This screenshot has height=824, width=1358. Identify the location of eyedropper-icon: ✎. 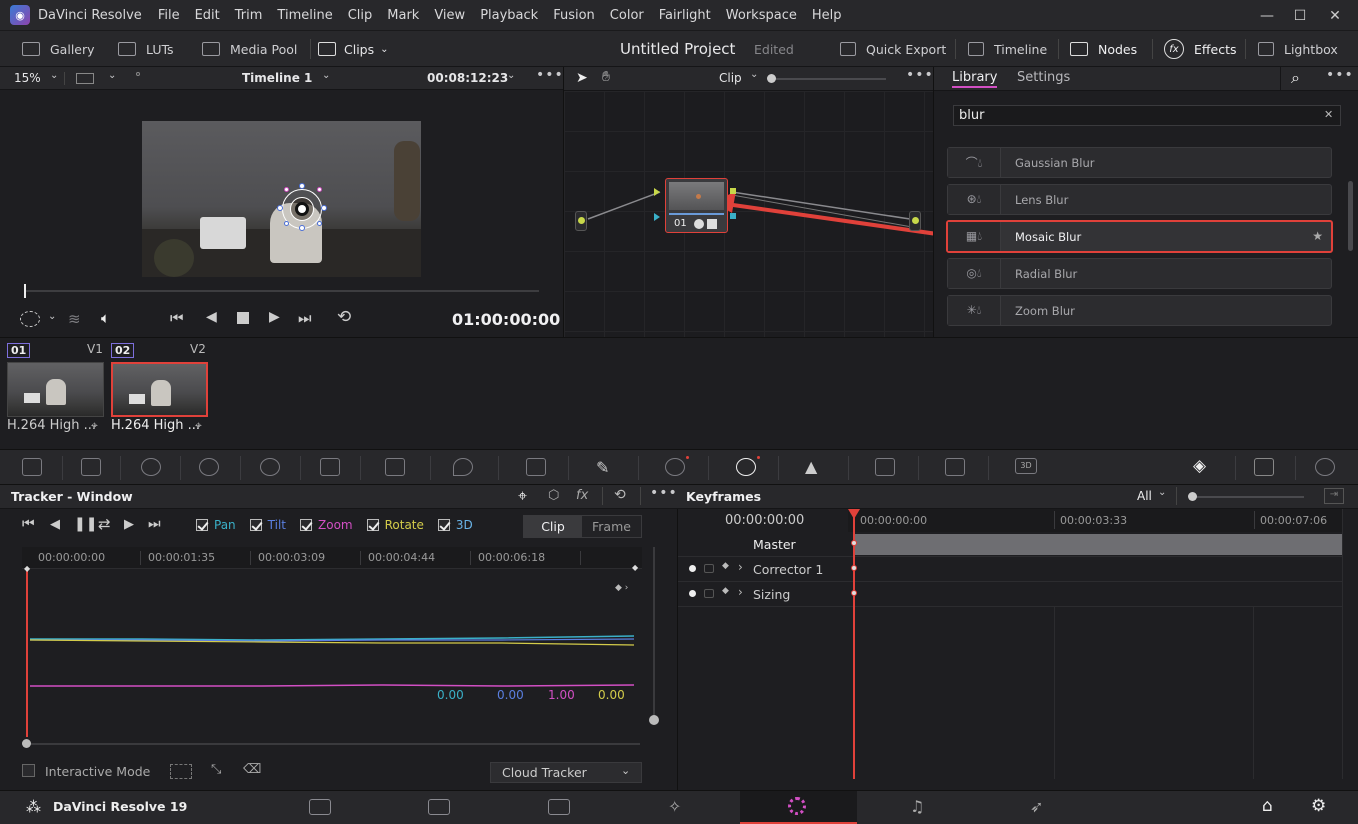
(602, 467).